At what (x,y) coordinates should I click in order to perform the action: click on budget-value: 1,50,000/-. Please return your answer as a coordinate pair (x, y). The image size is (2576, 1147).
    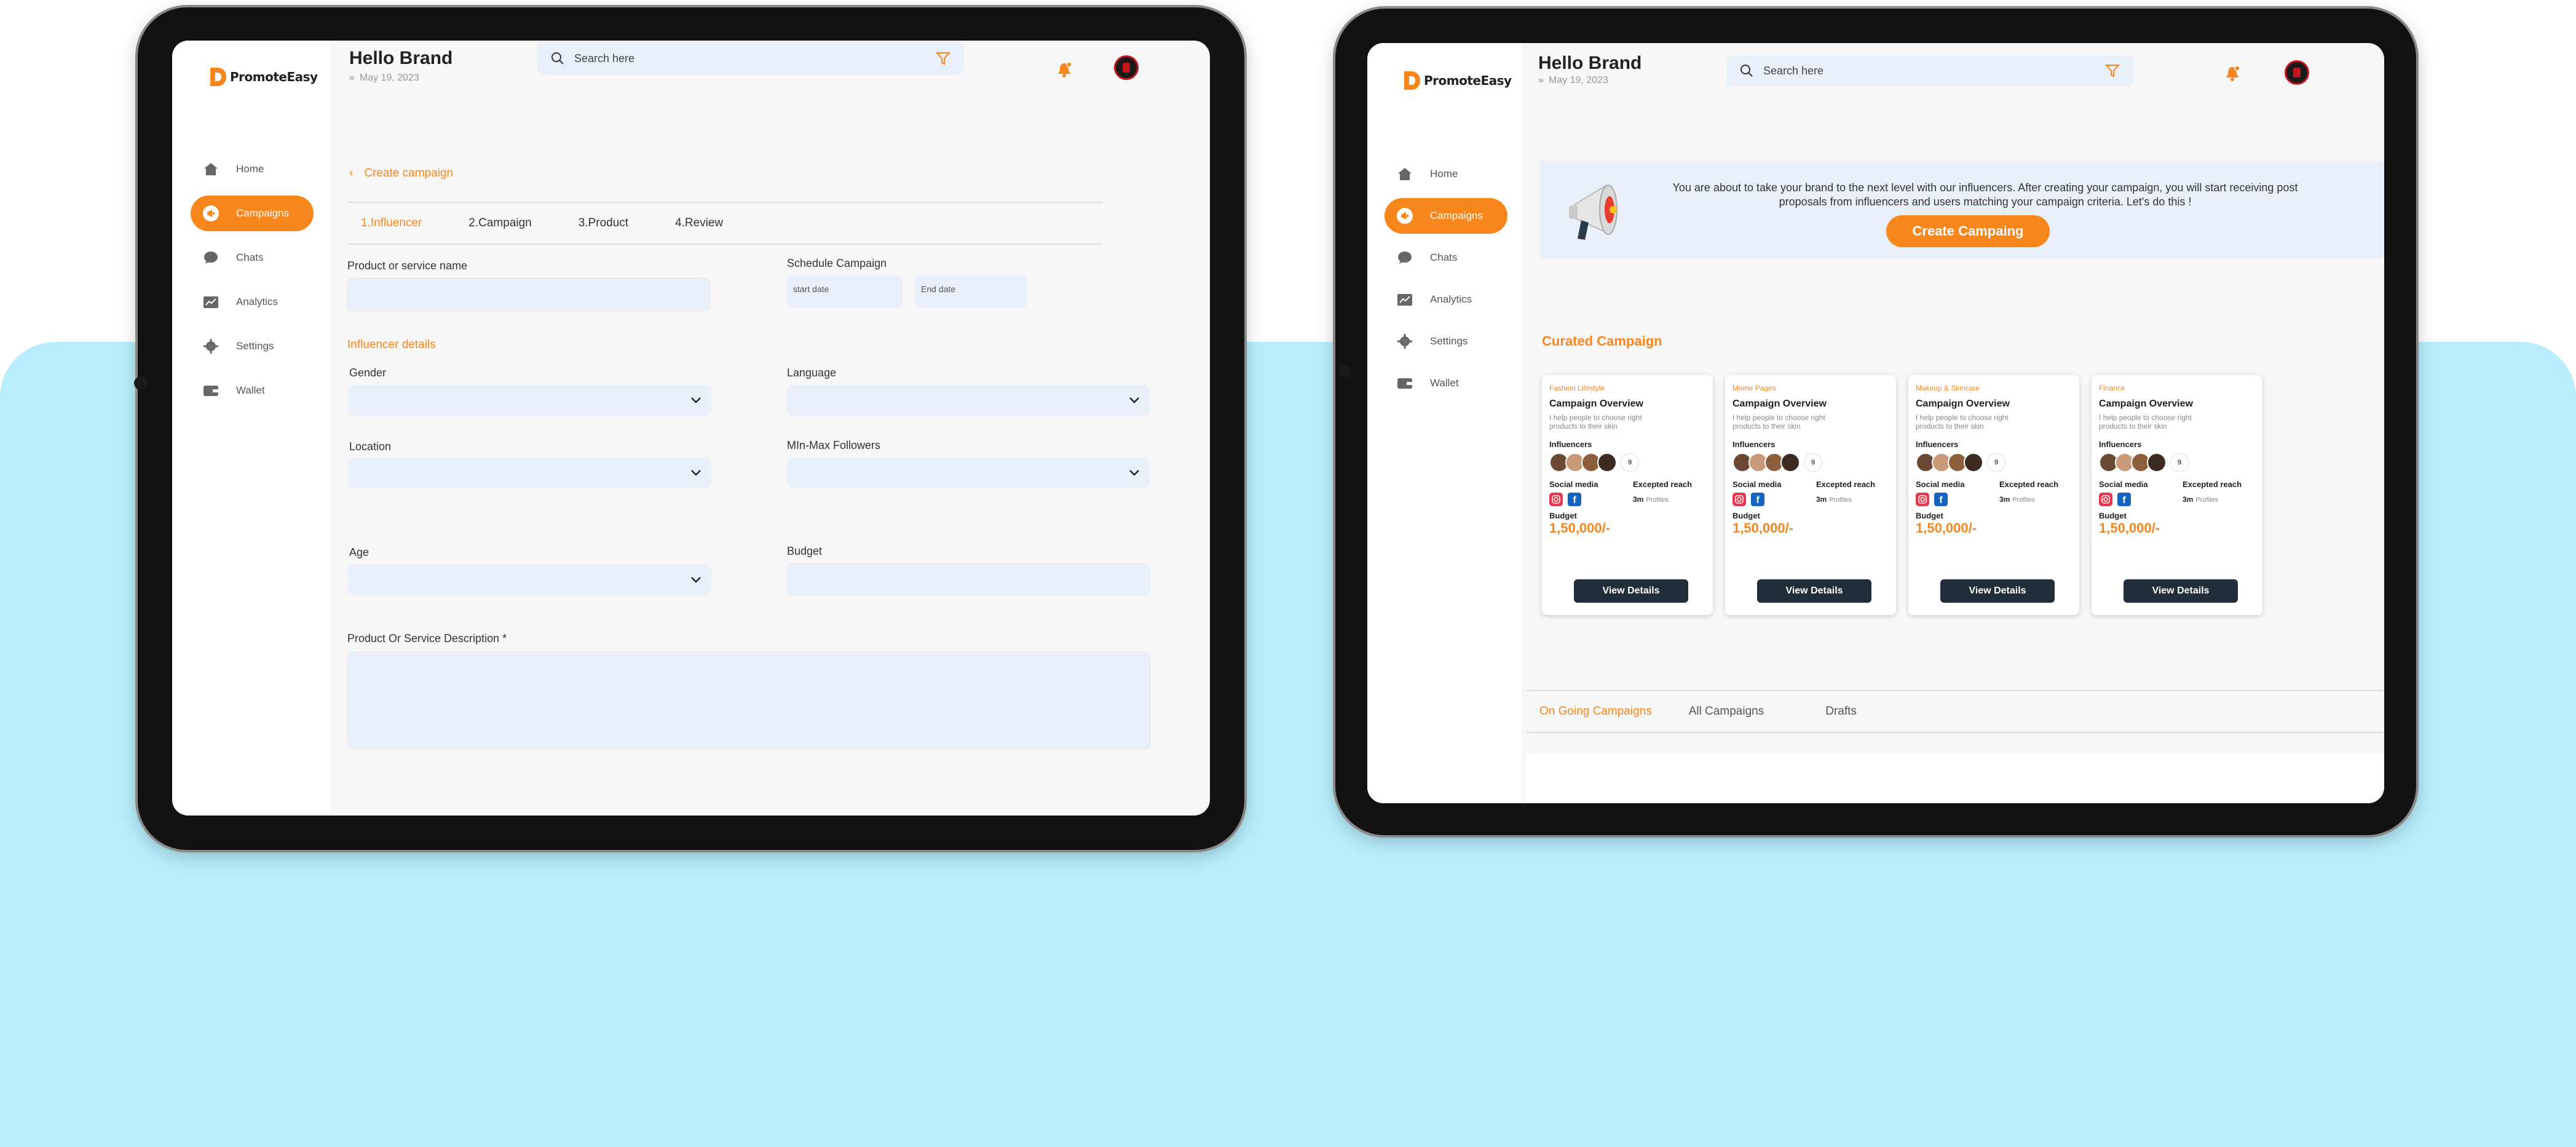
    Looking at the image, I should click on (1763, 528).